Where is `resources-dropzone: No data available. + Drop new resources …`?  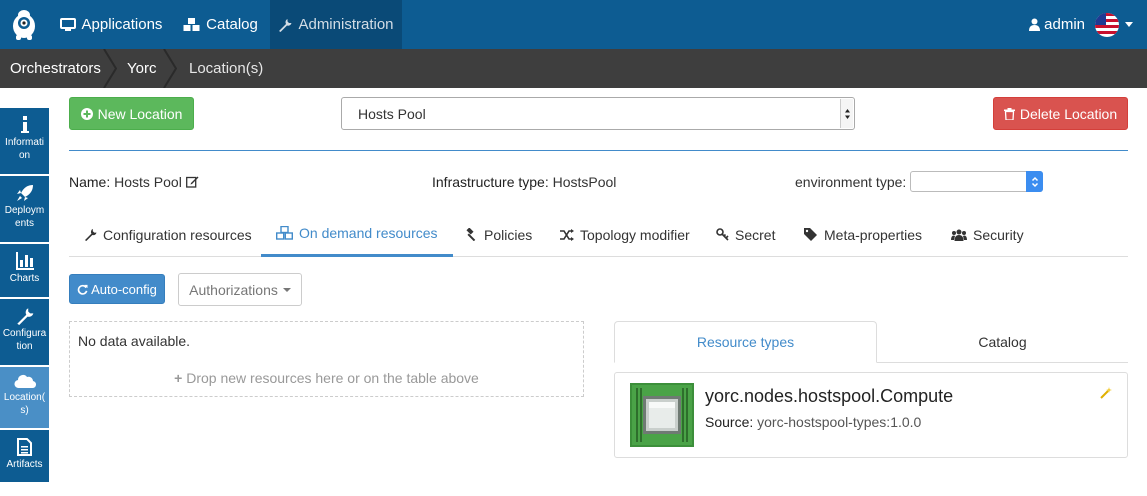 resources-dropzone: No data available. + Drop new resources … is located at coordinates (326, 359).